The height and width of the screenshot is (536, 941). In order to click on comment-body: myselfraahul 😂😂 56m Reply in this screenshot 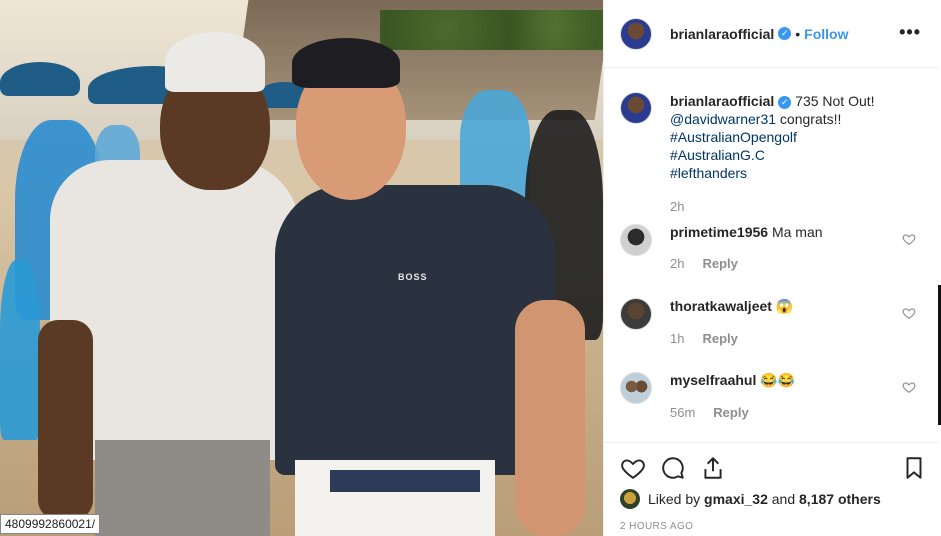, I will do `click(732, 396)`.